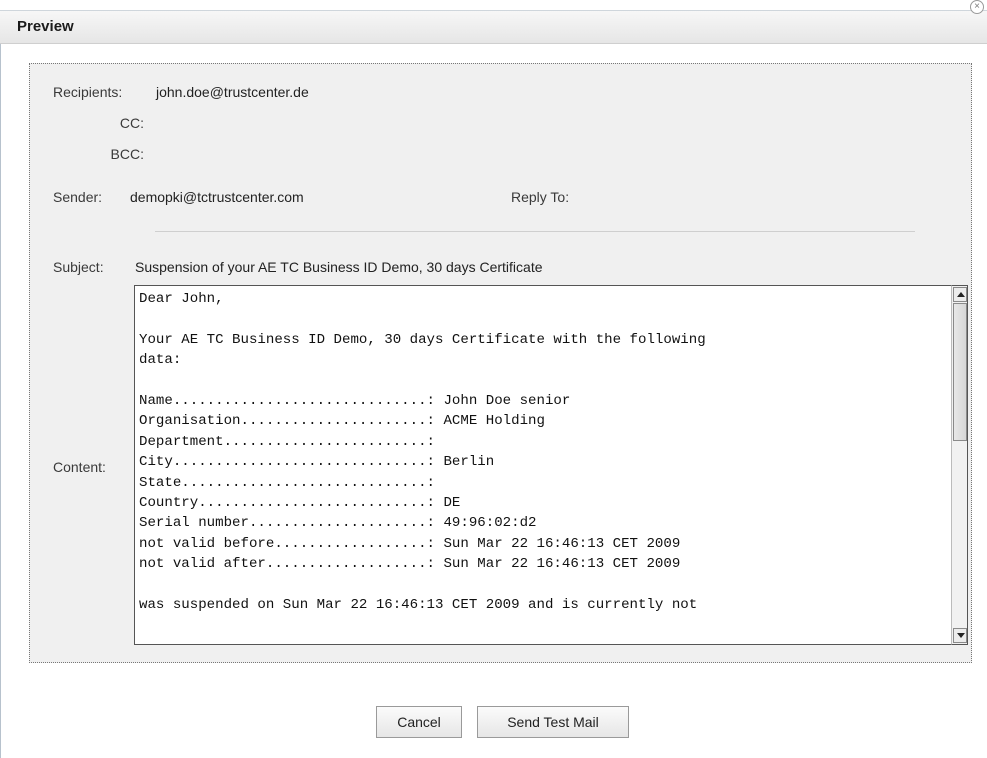  I want to click on content-label: Content:, so click(79, 467).